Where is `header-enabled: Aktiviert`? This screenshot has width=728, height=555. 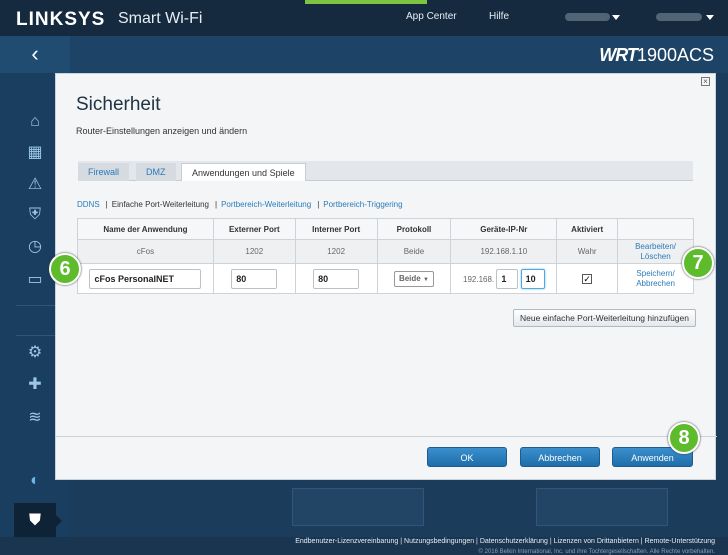 header-enabled: Aktiviert is located at coordinates (587, 229).